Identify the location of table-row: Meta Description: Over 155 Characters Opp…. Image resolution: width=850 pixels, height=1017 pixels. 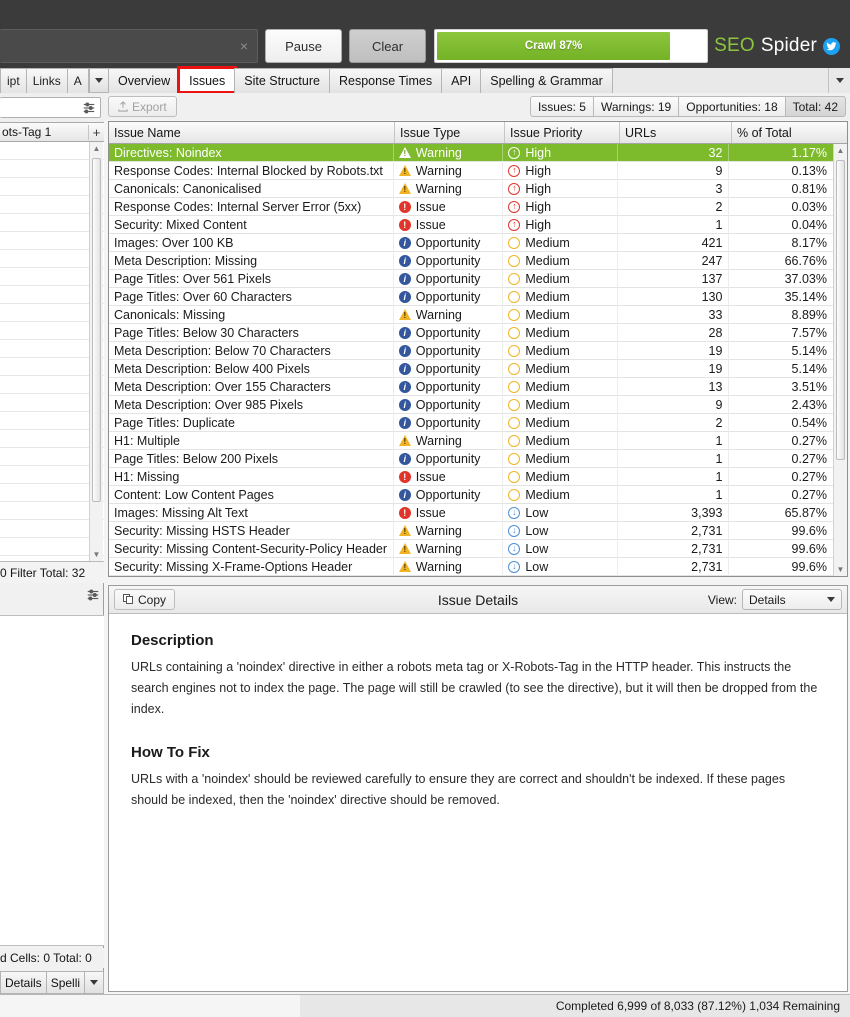
(471, 386).